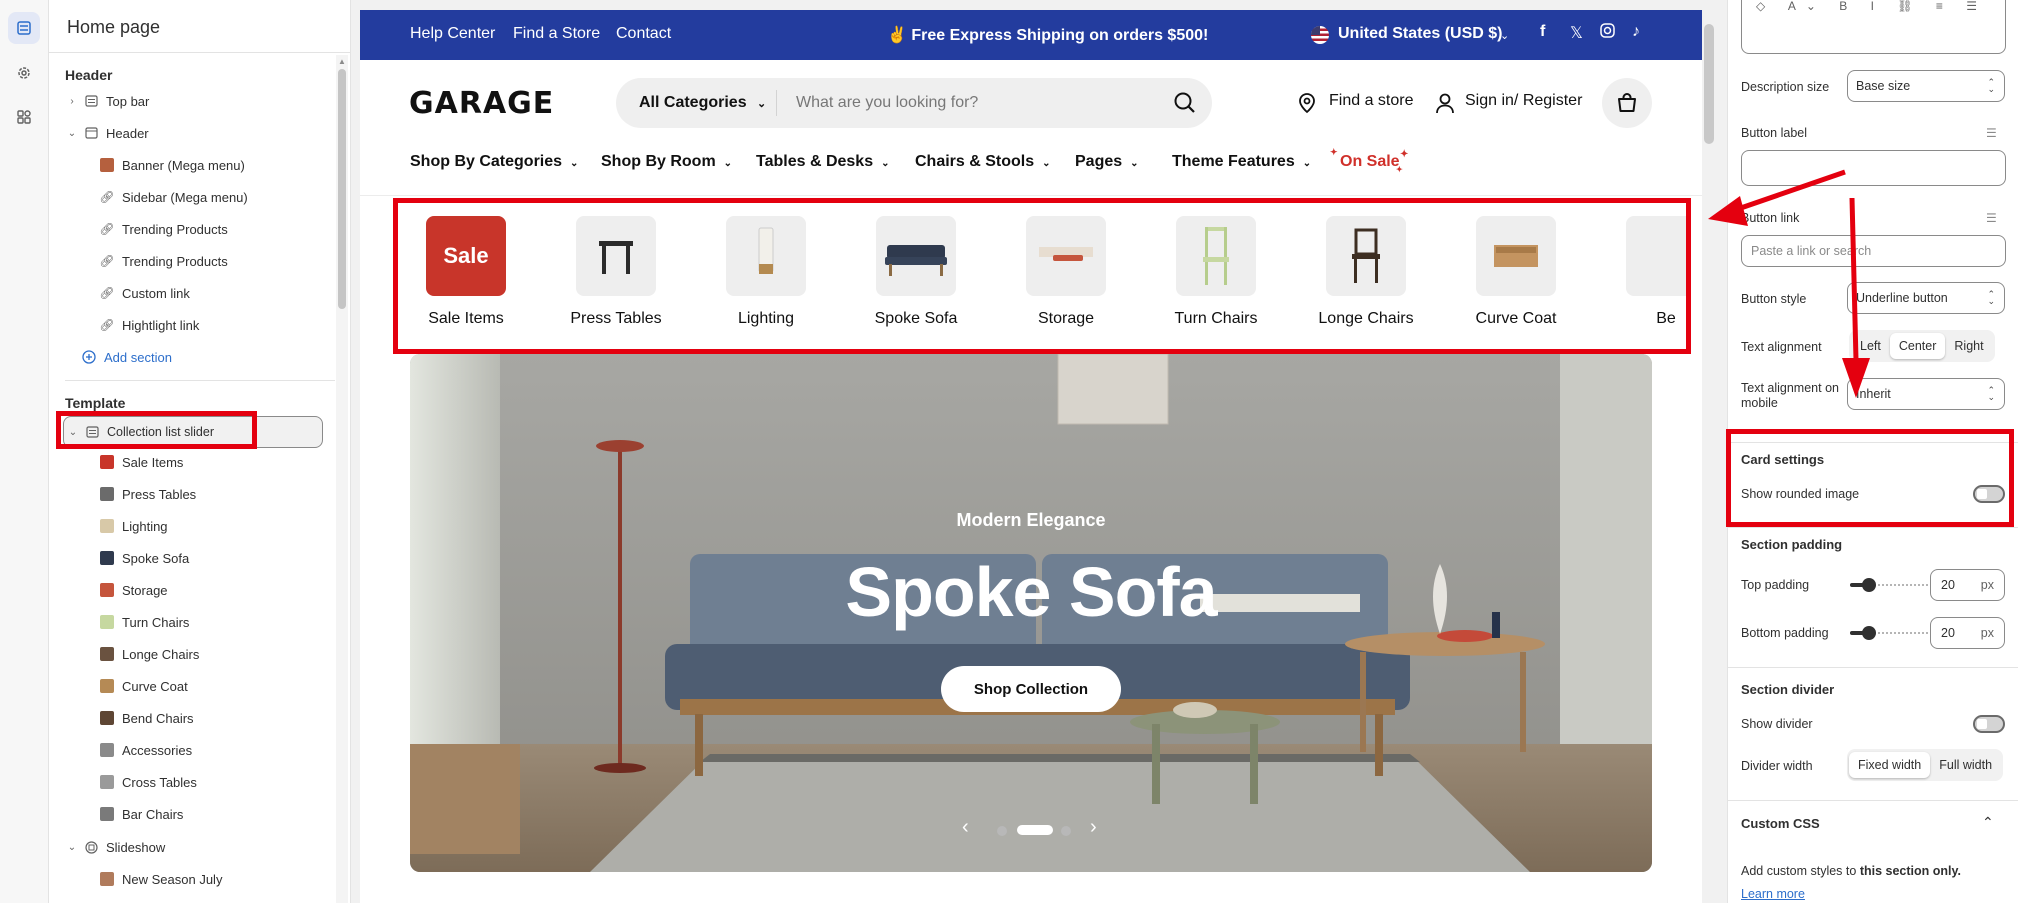 The image size is (2018, 903). I want to click on tree-item-trending-2: 🔗︎ Trending Products, so click(163, 261).